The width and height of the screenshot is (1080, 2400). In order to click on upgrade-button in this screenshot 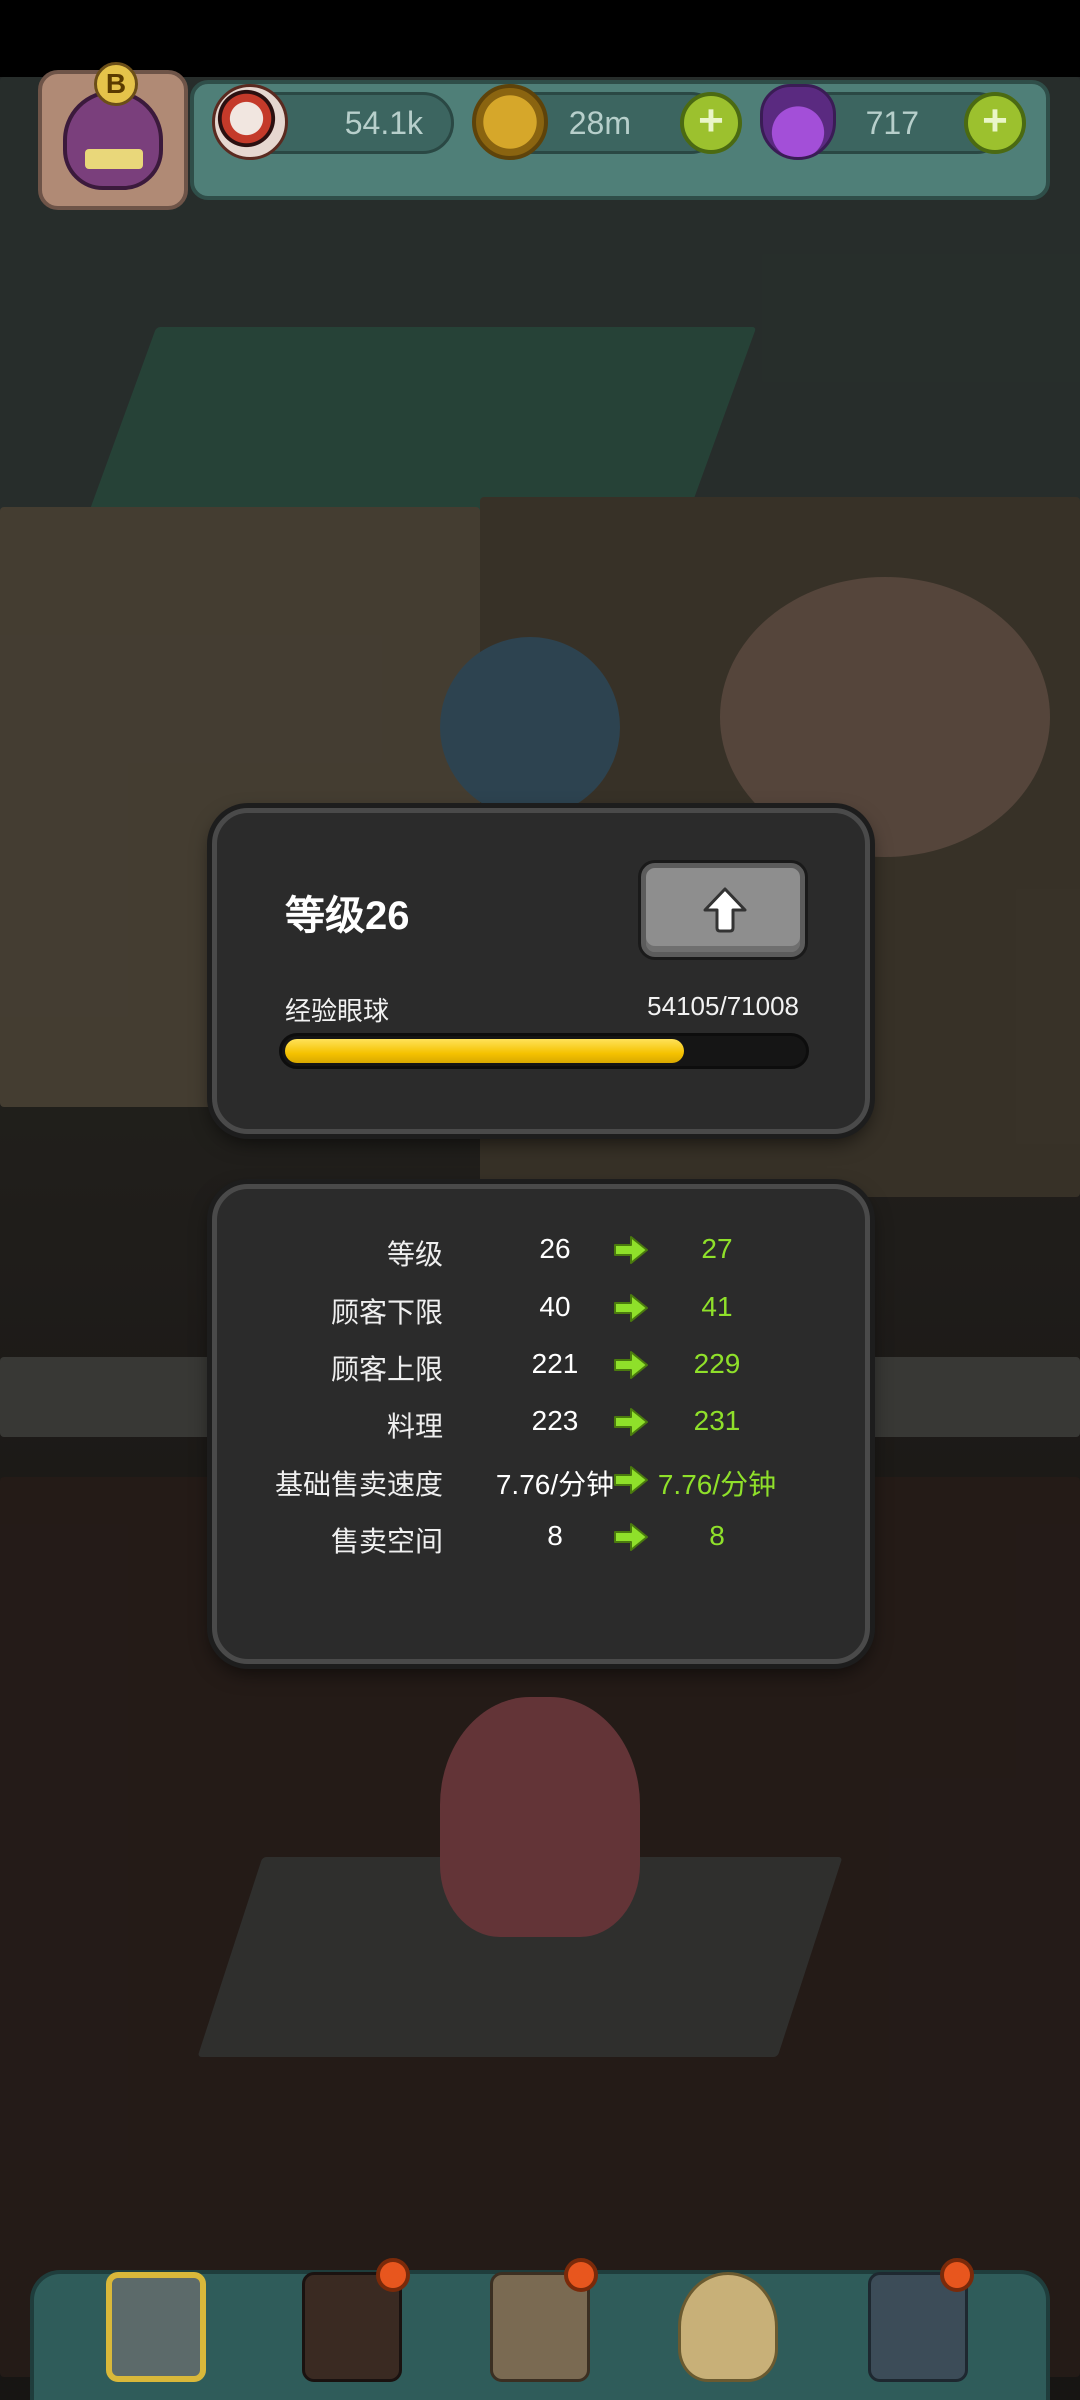, I will do `click(723, 910)`.